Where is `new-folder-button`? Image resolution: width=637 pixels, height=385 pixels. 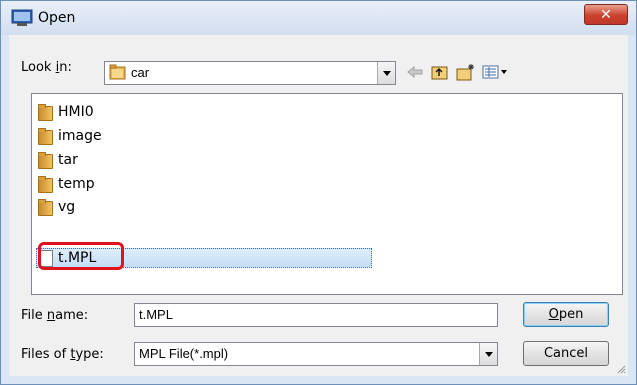 new-folder-button is located at coordinates (466, 72).